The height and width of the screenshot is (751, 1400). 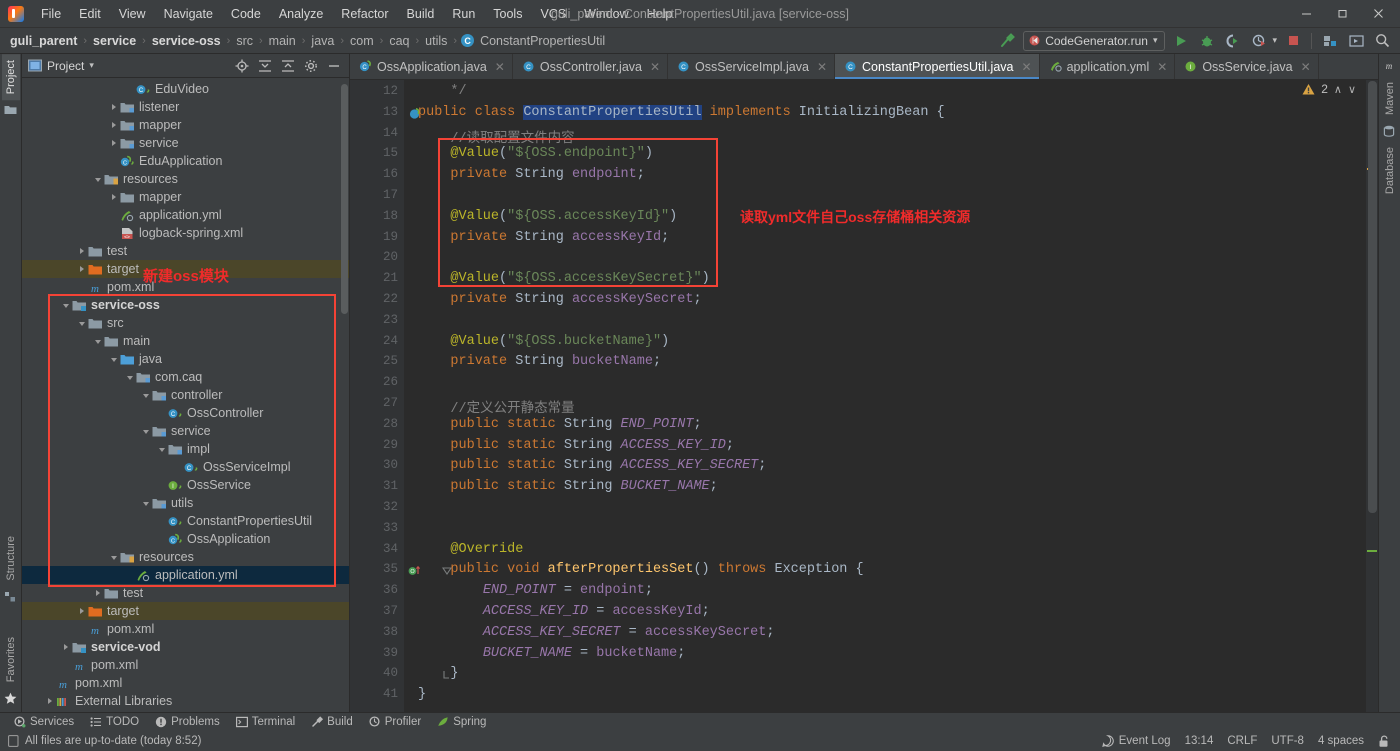 I want to click on run-icon, so click(x=1181, y=41).